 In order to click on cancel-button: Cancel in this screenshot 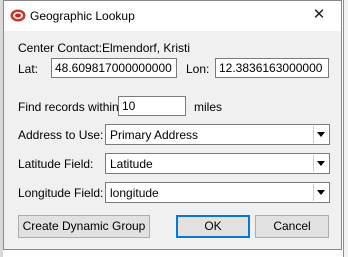, I will do `click(292, 226)`.